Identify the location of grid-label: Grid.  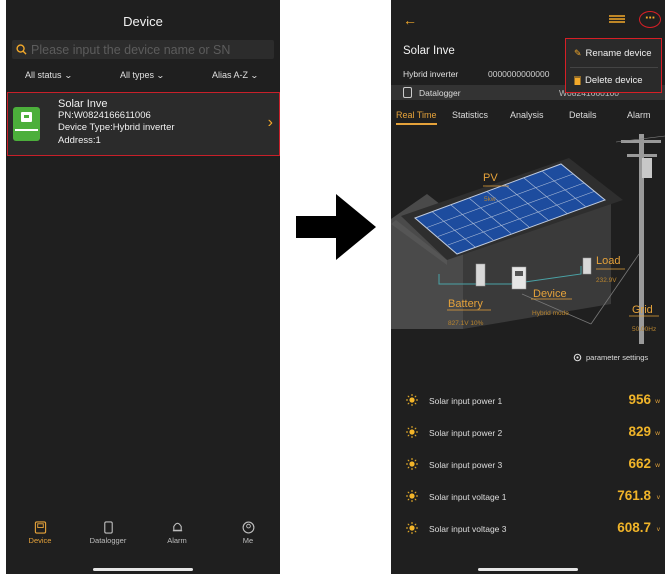
(642, 310).